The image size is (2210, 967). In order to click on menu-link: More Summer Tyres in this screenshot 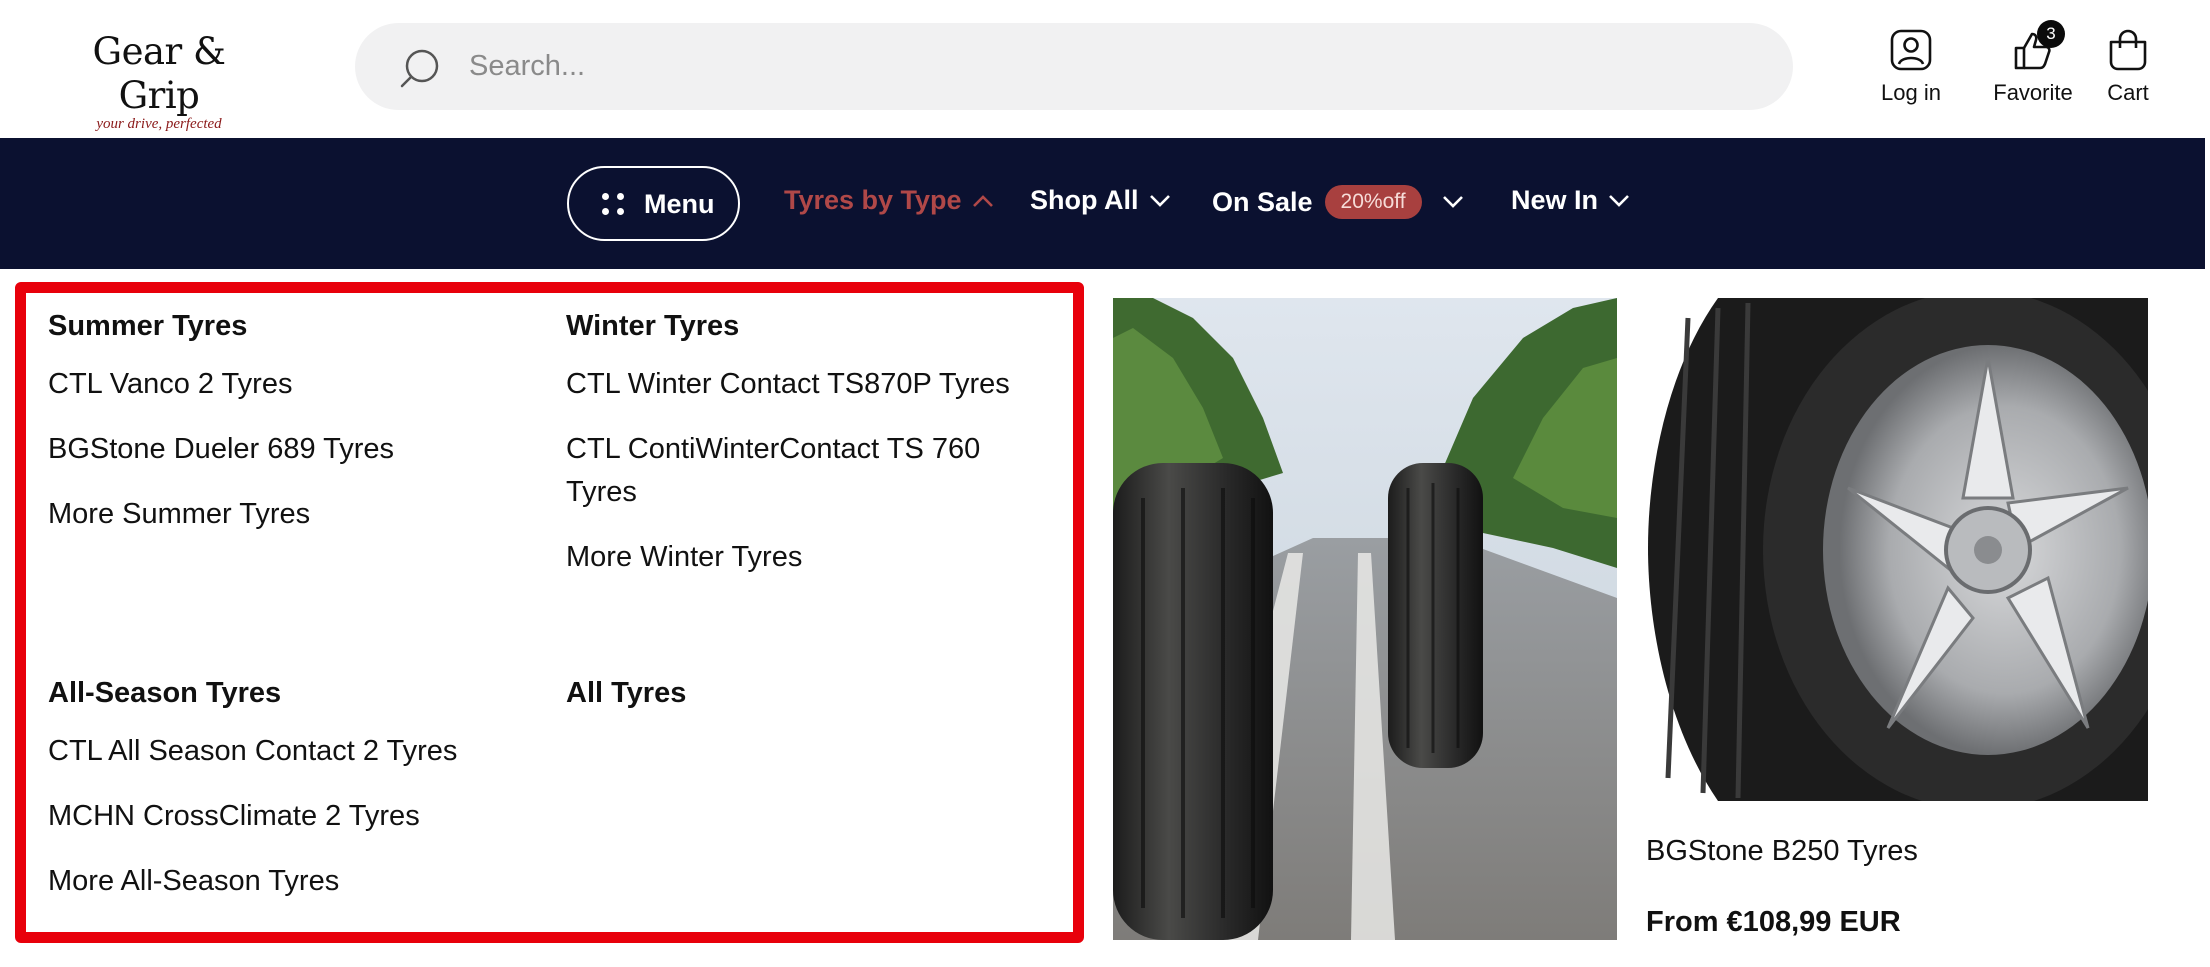, I will do `click(179, 514)`.